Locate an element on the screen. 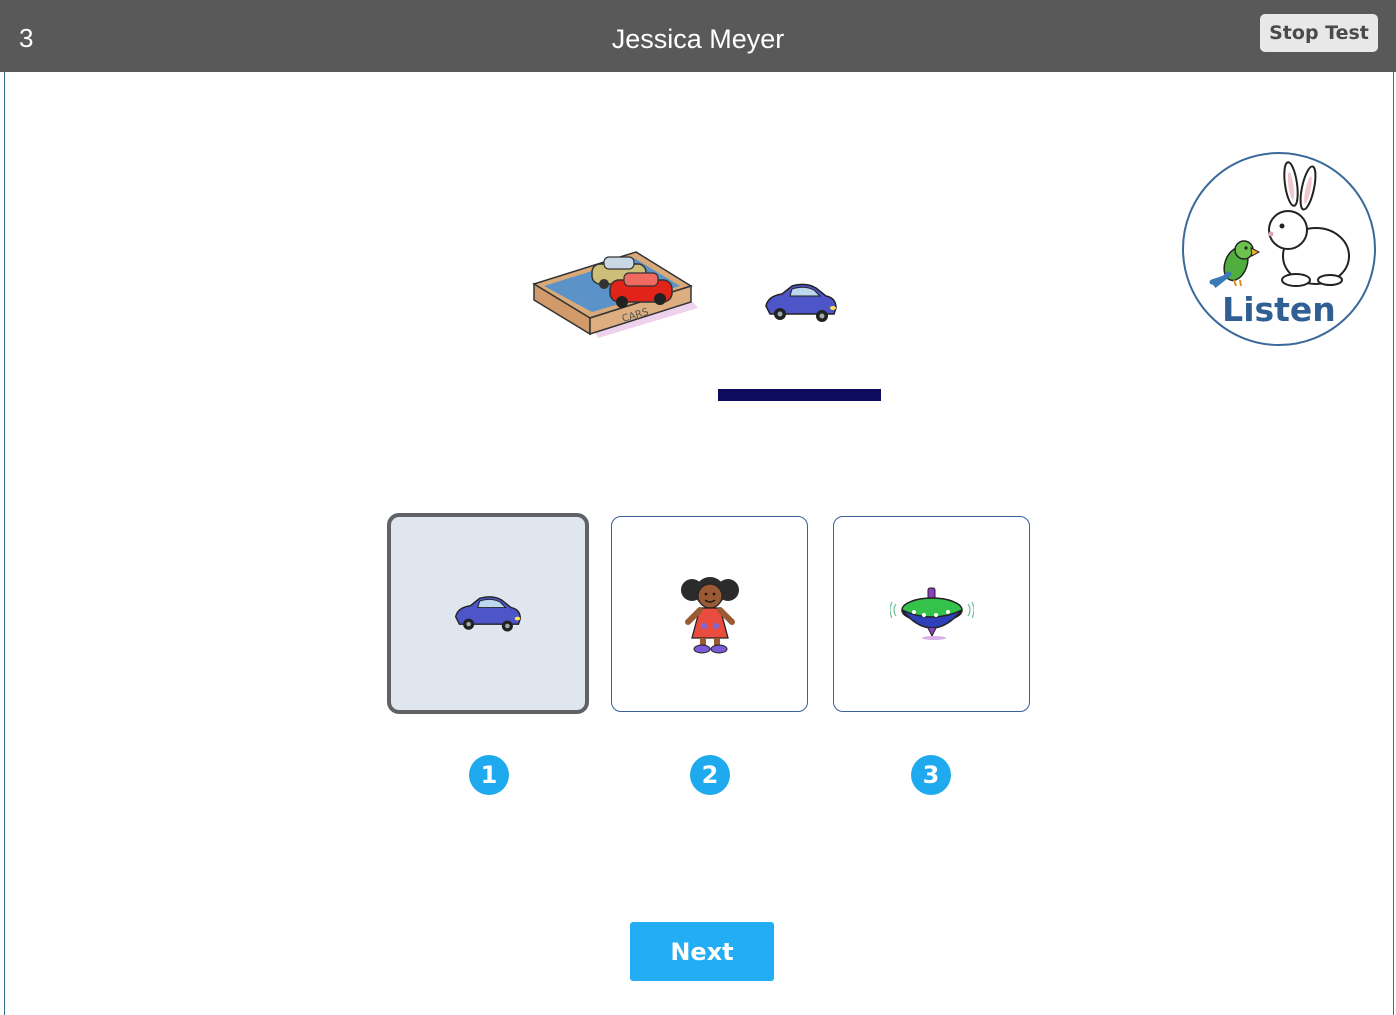 This screenshot has height=1015, width=1396. answer-blank is located at coordinates (799, 395).